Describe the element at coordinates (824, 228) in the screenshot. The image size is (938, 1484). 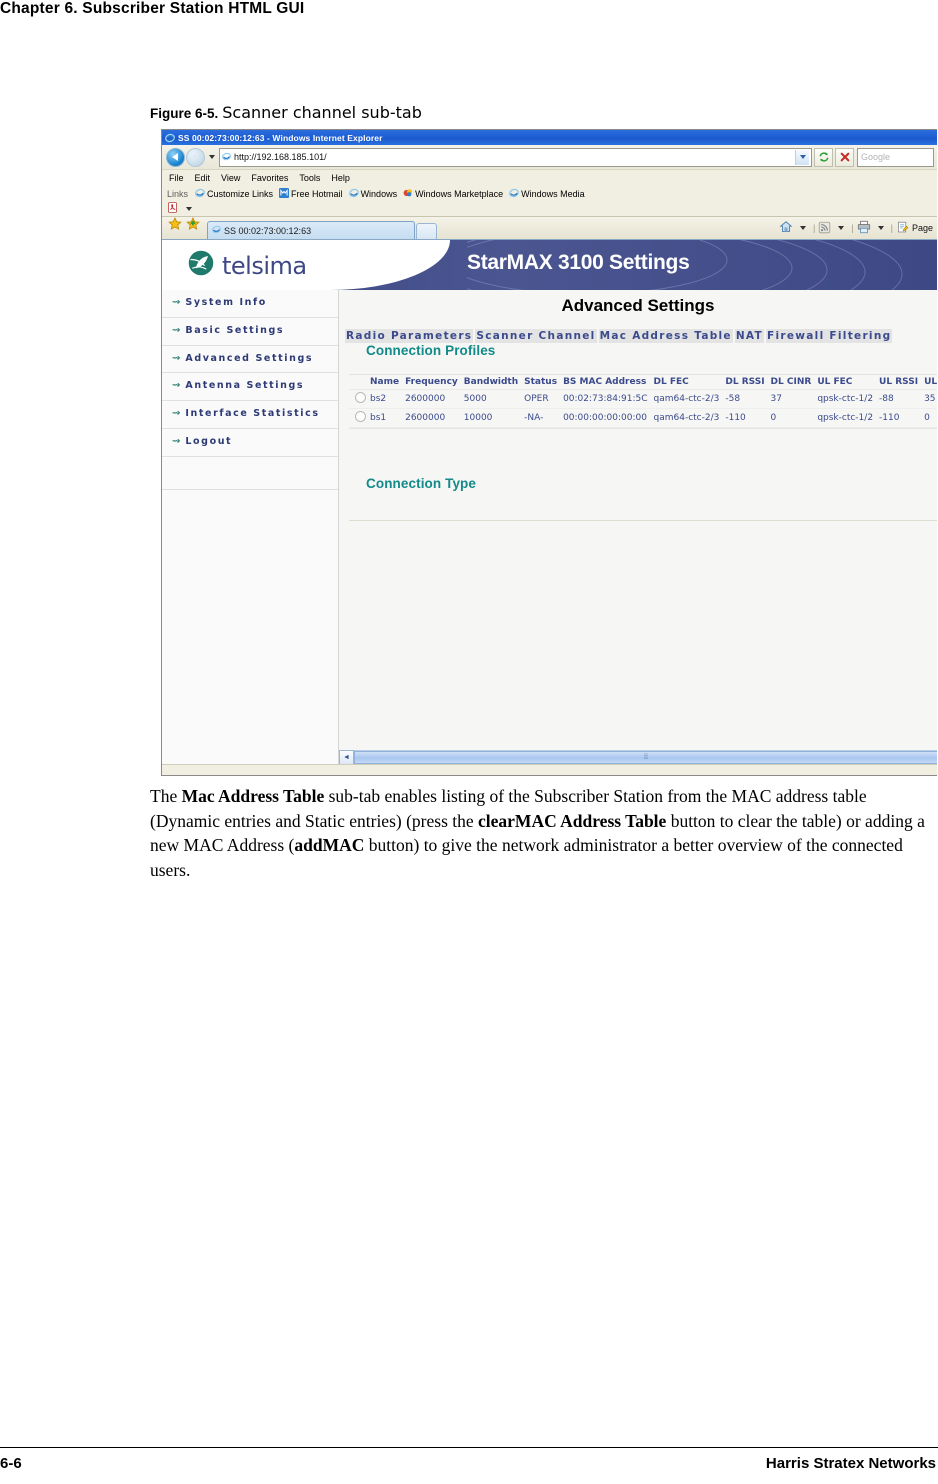
I see `rss-feed-icon` at that location.